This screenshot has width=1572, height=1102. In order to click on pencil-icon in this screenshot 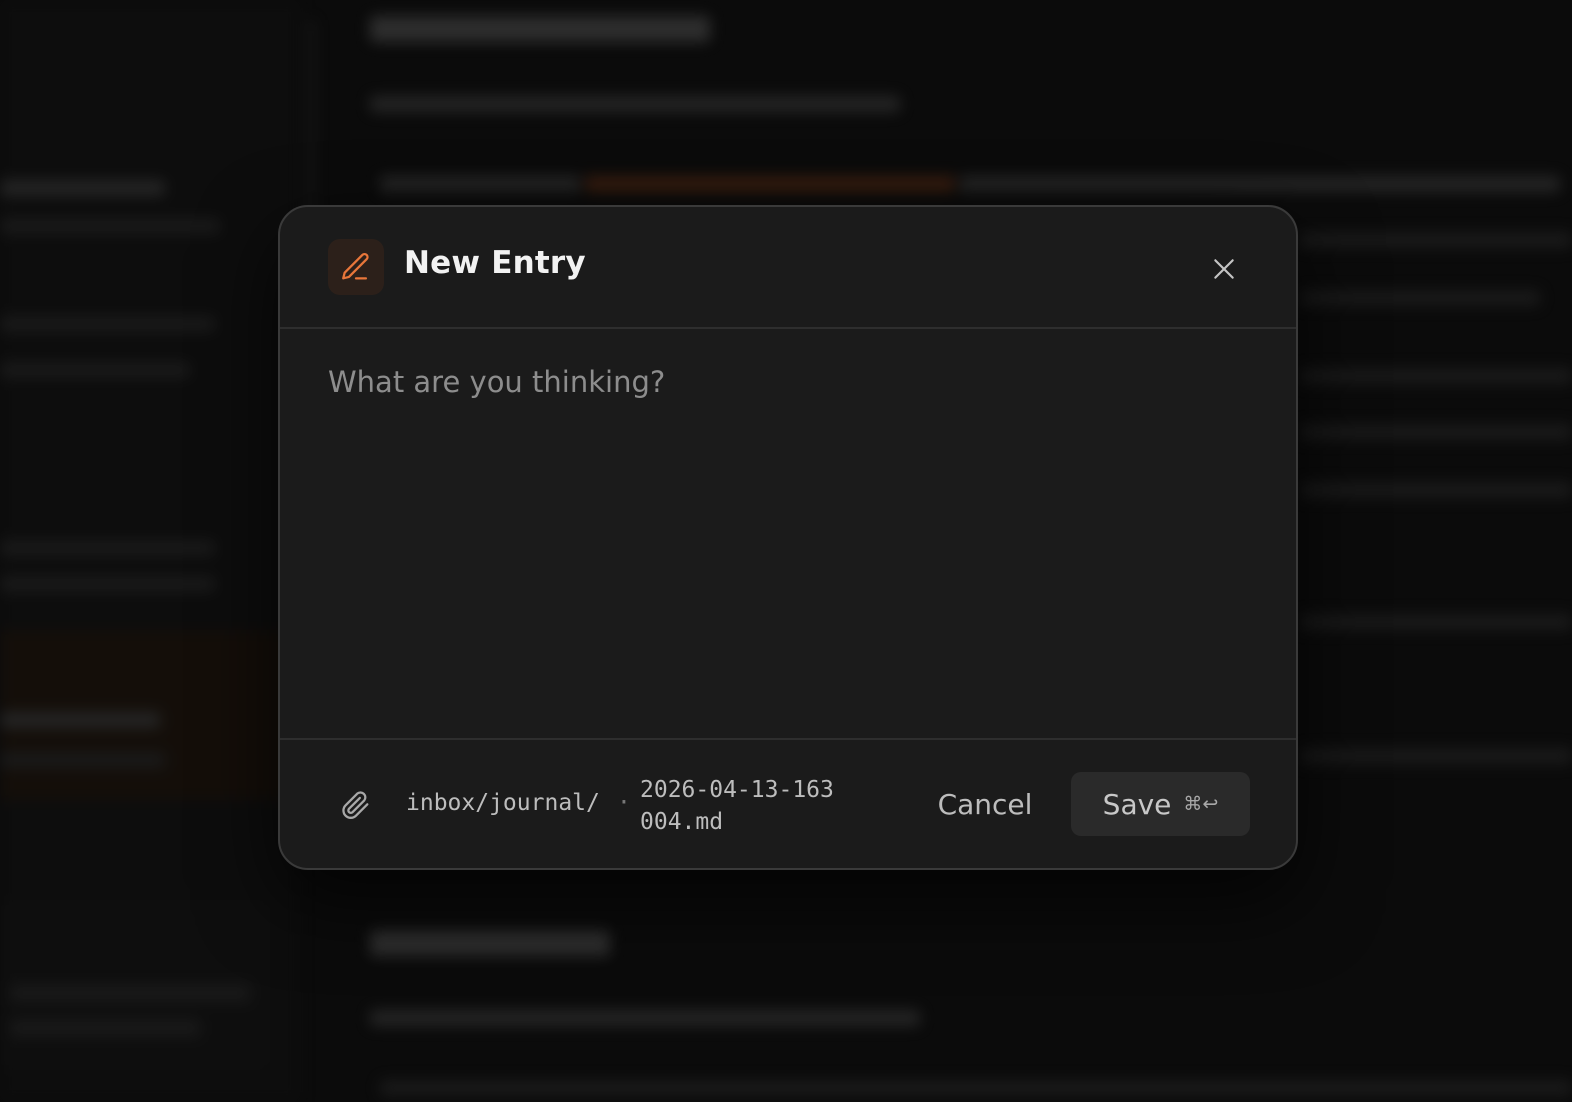, I will do `click(356, 267)`.